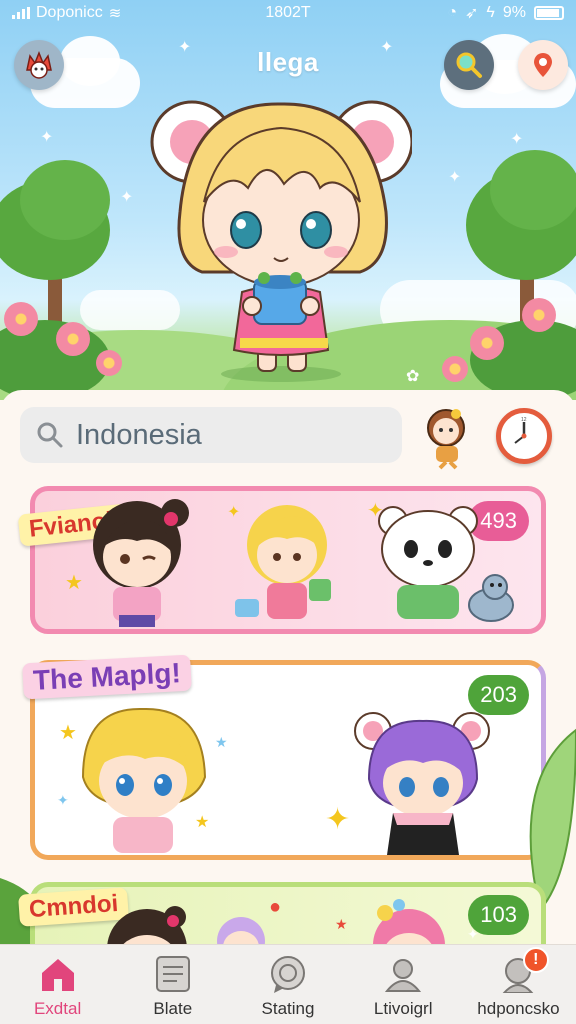 The width and height of the screenshot is (576, 1024). I want to click on wifi-icon: ≋, so click(115, 13).